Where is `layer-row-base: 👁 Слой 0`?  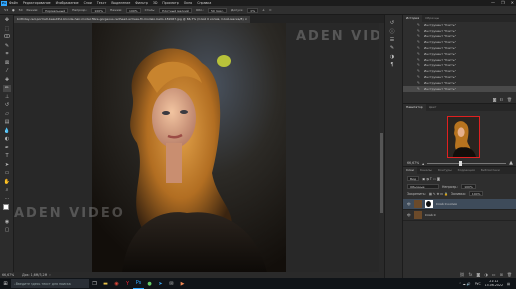
layer-row-base: 👁 Слой 0 is located at coordinates (459, 215).